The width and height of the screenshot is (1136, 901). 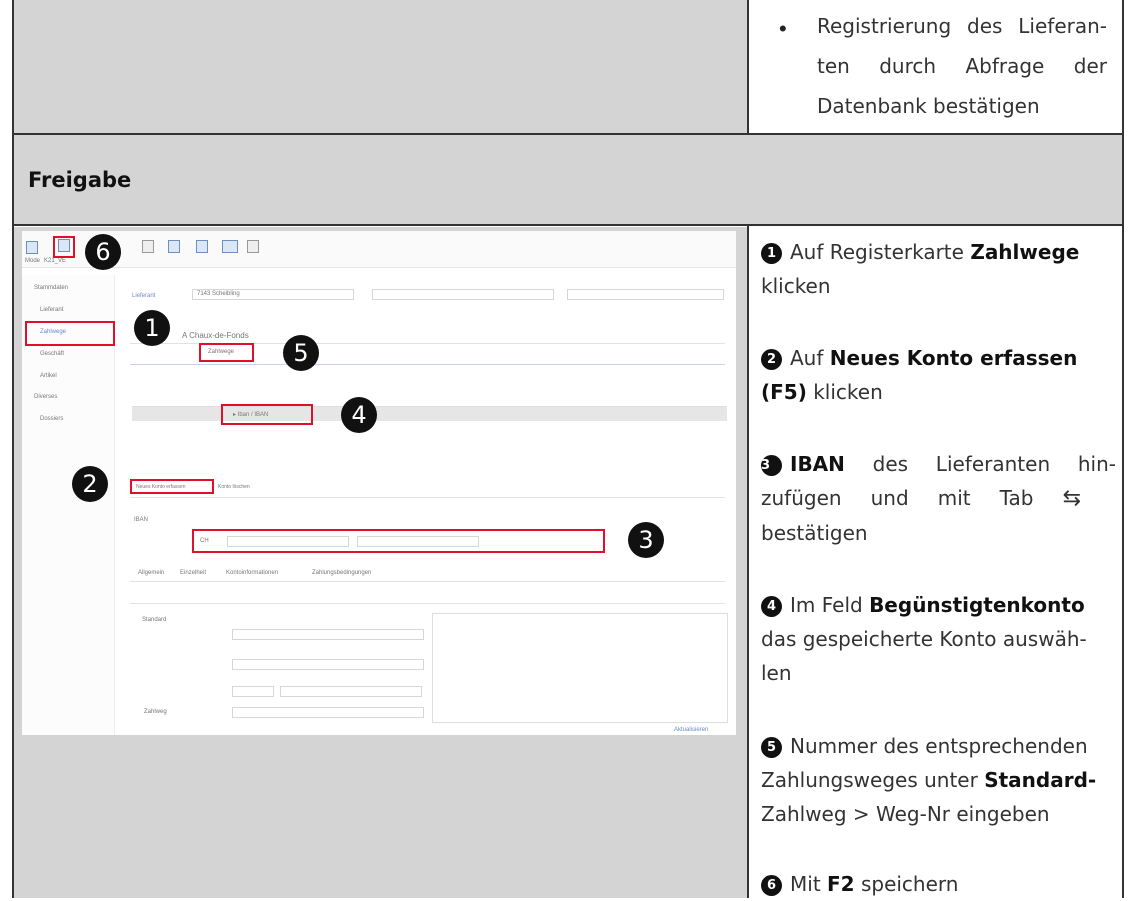 What do you see at coordinates (906, 884) in the screenshot?
I see `step-6-rest: speichern` at bounding box center [906, 884].